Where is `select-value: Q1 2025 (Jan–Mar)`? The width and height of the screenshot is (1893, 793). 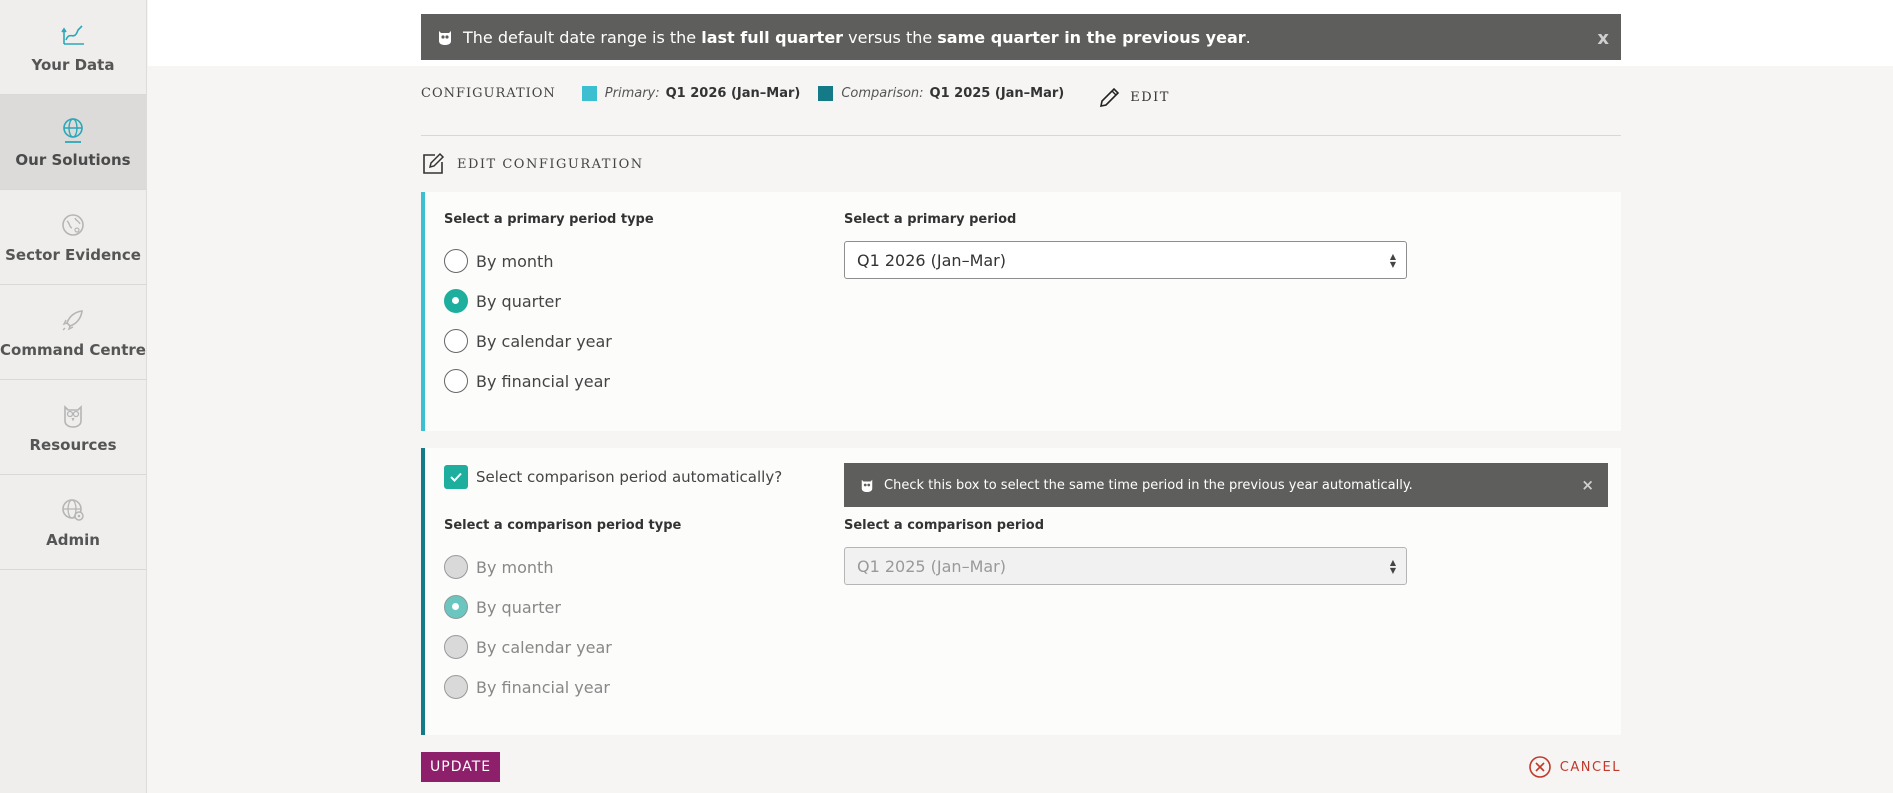 select-value: Q1 2025 (Jan–Mar) is located at coordinates (931, 566).